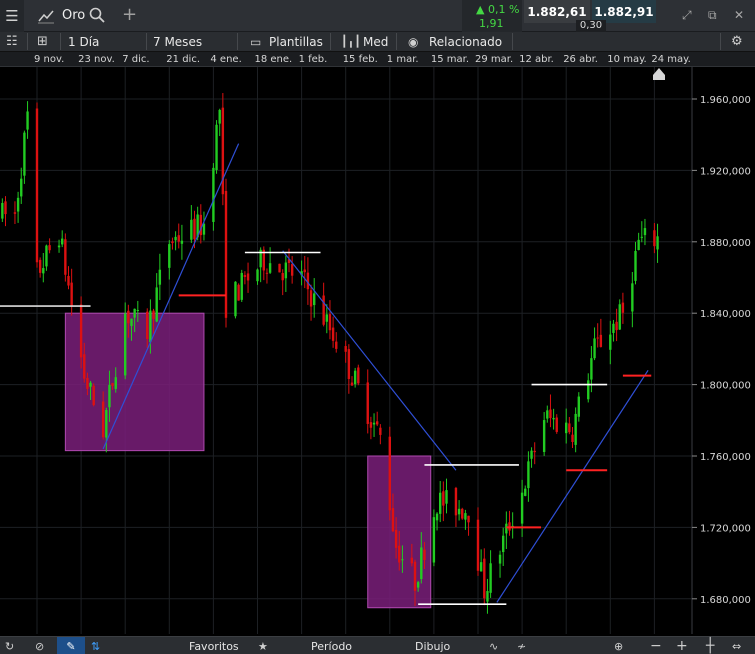 Image resolution: width=755 pixels, height=654 pixels. Describe the element at coordinates (71, 645) in the screenshot. I see `pencil-icon: ✎` at that location.